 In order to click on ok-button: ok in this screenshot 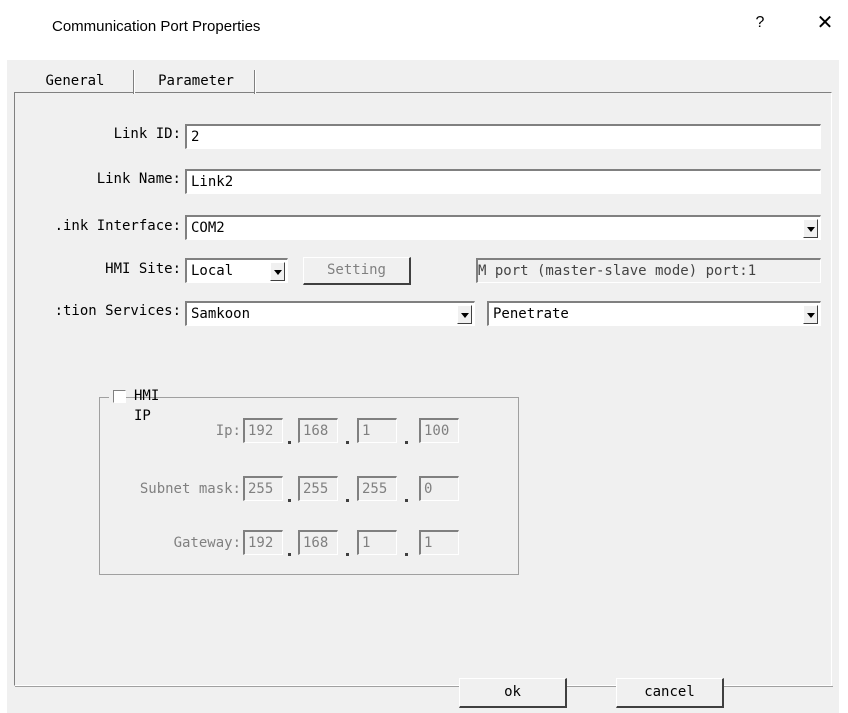, I will do `click(513, 693)`.